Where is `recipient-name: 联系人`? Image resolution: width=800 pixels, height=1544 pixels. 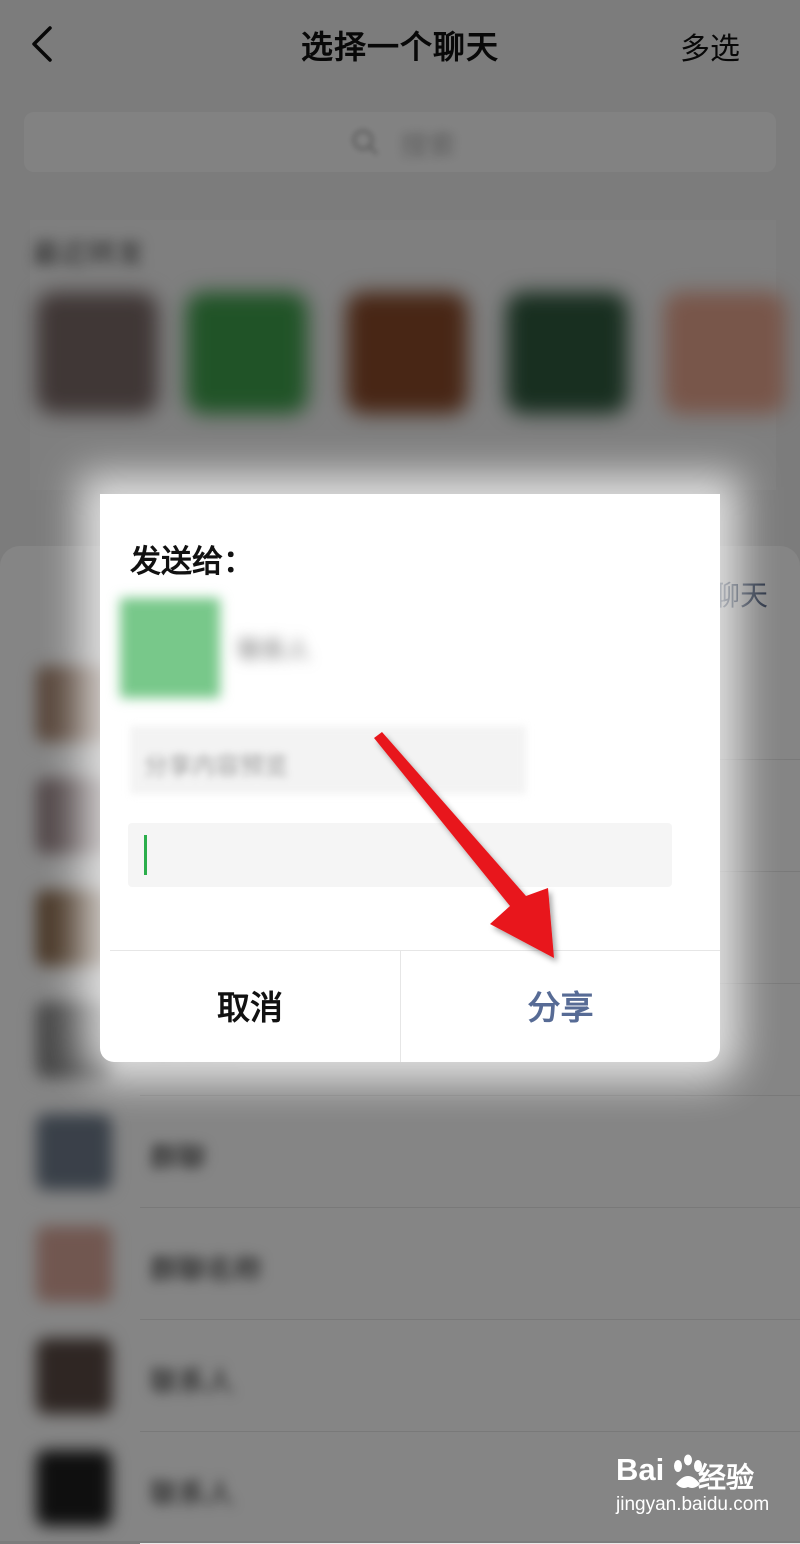
recipient-name: 联系人 is located at coordinates (274, 648).